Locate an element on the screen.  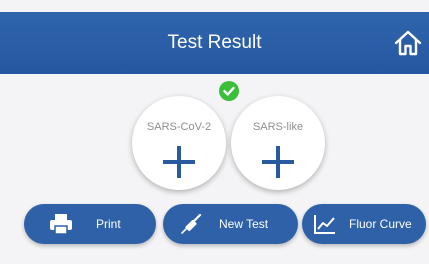
printer-icon is located at coordinates (61, 224).